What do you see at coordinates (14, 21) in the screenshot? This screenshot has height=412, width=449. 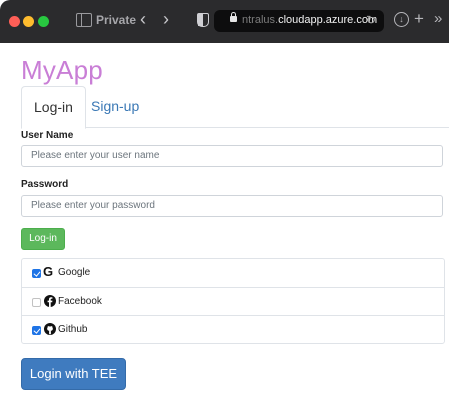 I see `close-window-button` at bounding box center [14, 21].